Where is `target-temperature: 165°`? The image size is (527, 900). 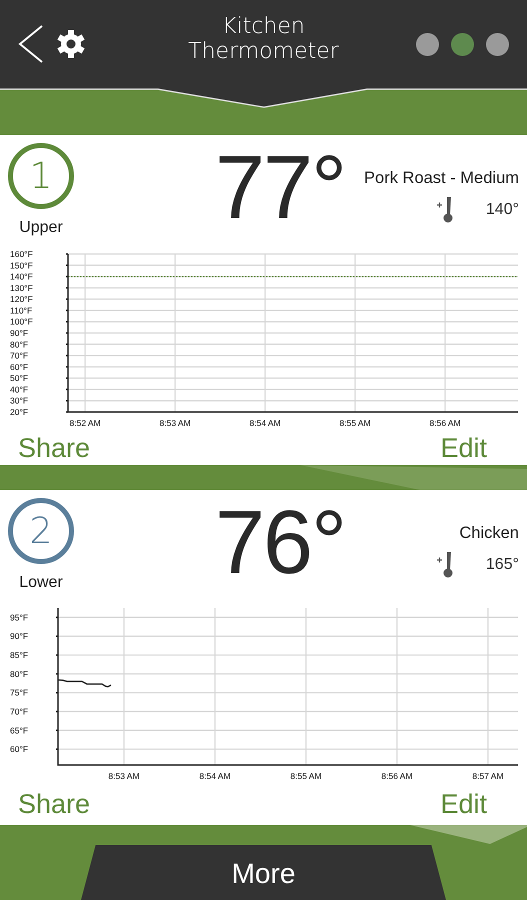 target-temperature: 165° is located at coordinates (502, 565).